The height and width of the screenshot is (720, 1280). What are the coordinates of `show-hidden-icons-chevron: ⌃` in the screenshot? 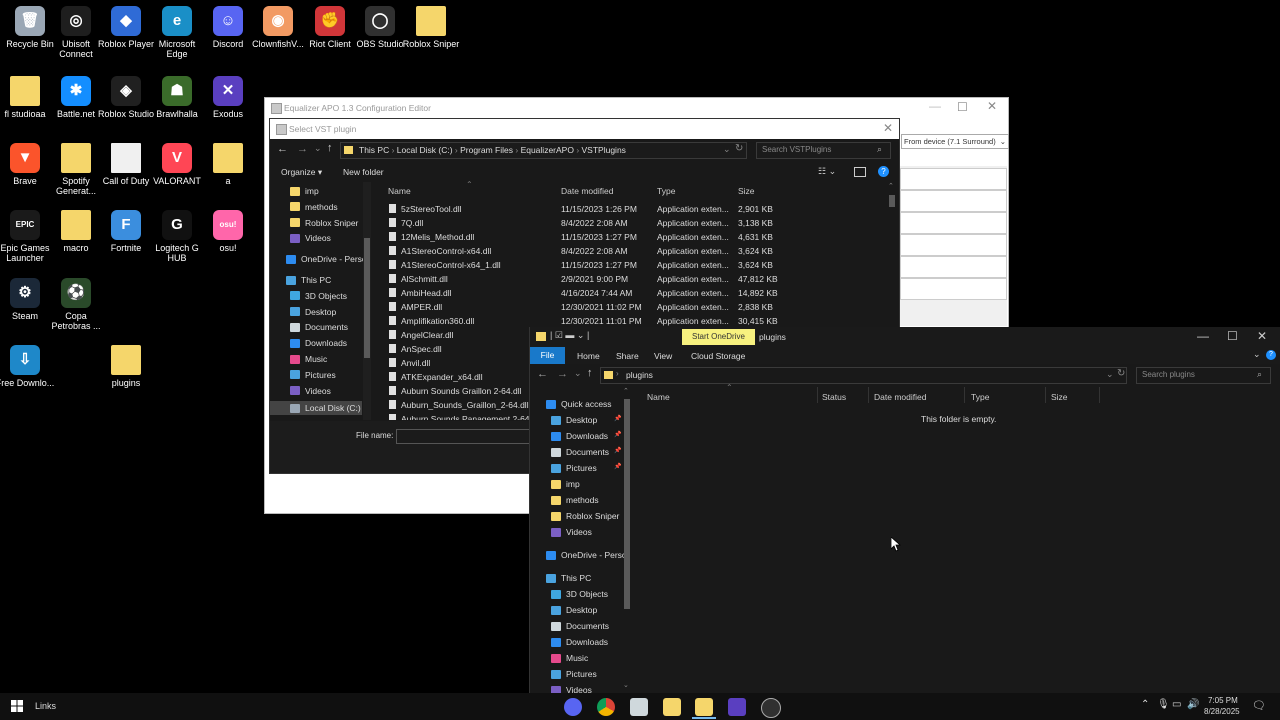 It's located at (1145, 704).